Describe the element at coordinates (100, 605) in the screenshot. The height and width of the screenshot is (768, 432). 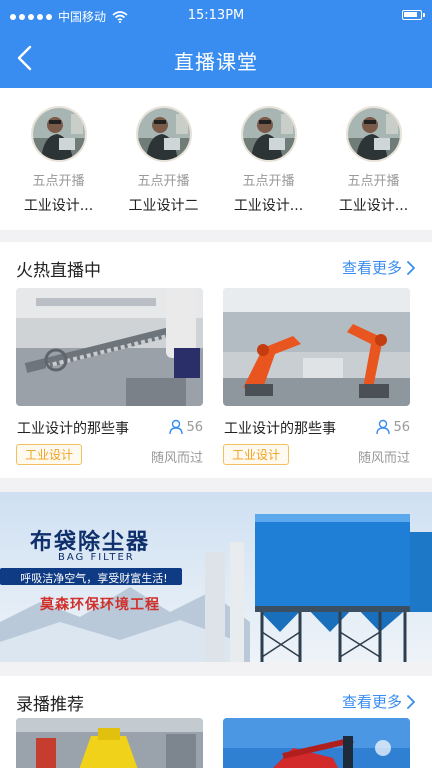
I see `banner-company: 莫森环保环境工程` at that location.